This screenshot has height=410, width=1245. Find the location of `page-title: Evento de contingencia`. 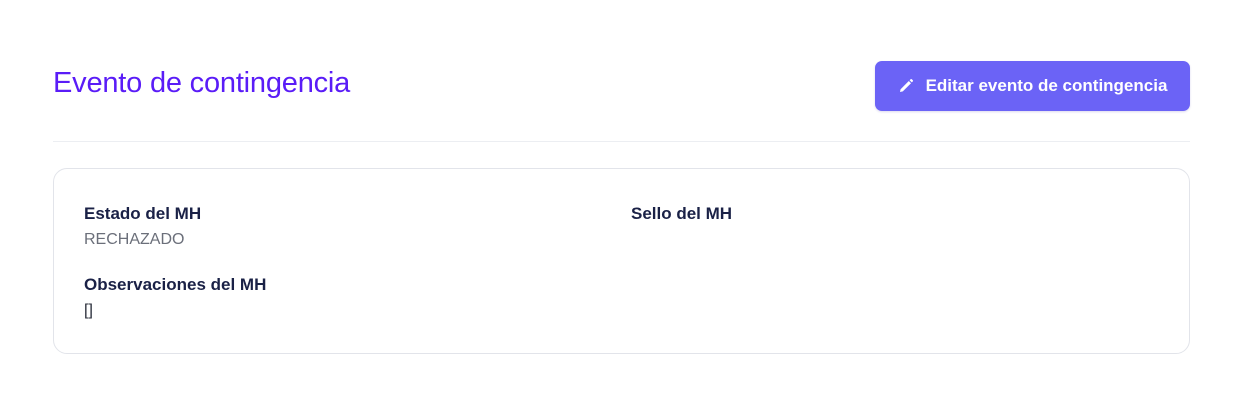

page-title: Evento de contingencia is located at coordinates (202, 82).